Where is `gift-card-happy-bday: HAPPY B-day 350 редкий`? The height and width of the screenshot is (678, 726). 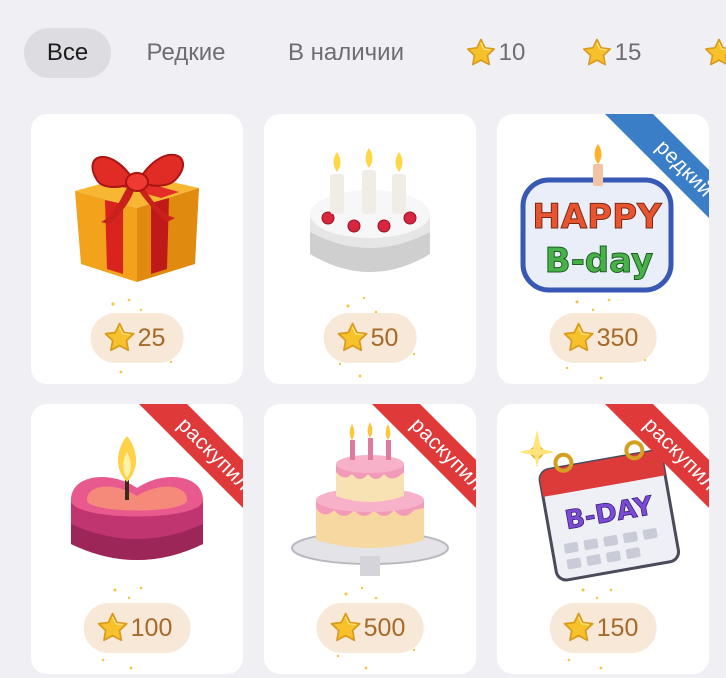 gift-card-happy-bday: HAPPY B-day 350 редкий is located at coordinates (603, 249).